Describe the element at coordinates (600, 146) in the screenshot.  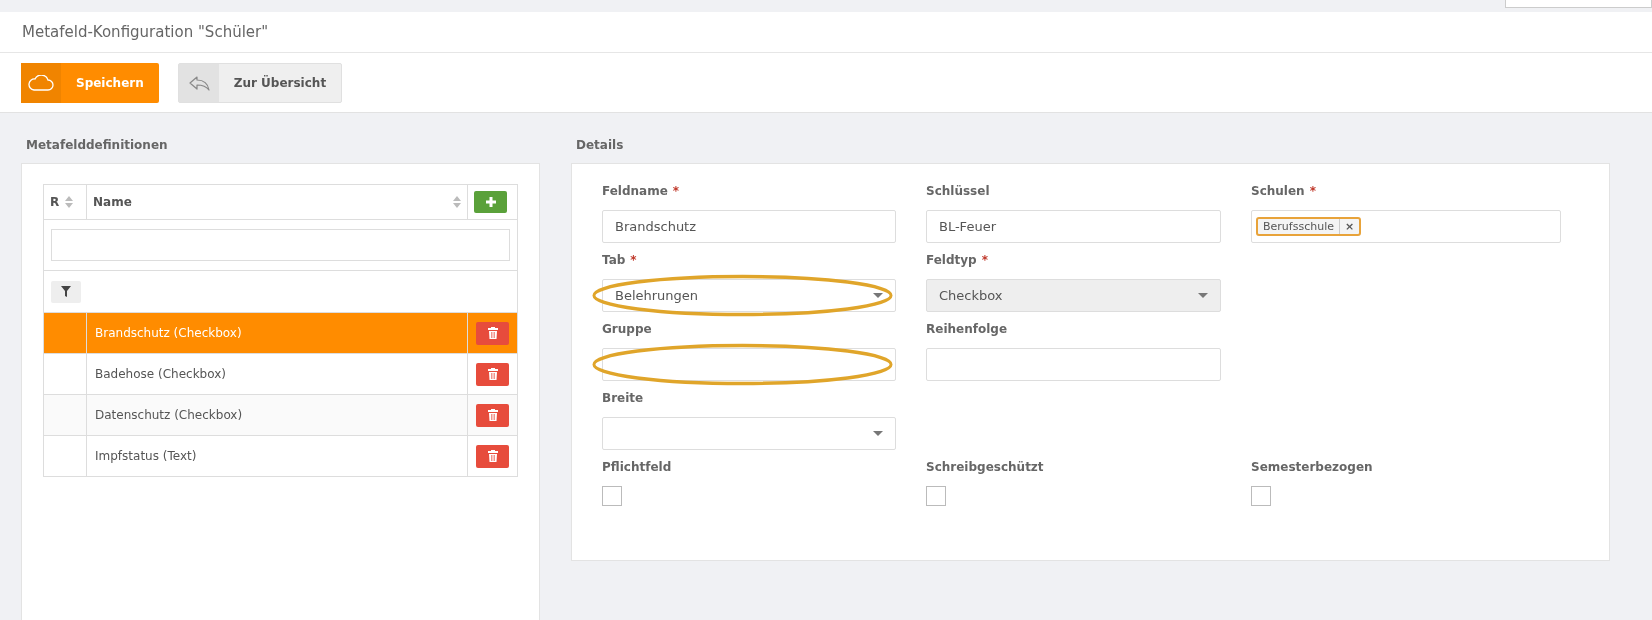
I see `section-title: Details` at that location.